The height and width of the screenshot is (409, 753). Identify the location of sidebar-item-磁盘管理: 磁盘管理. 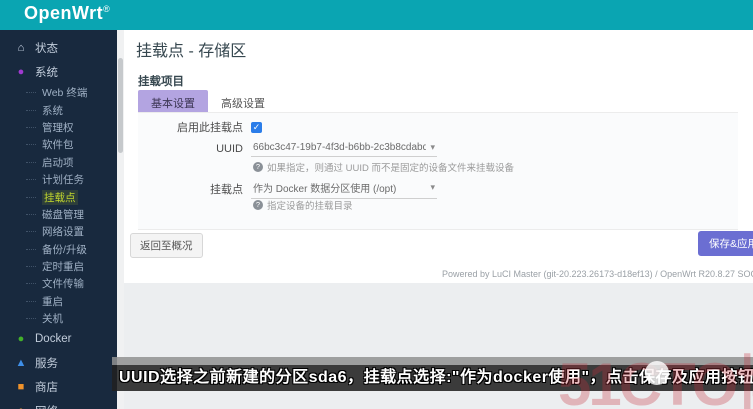
(58, 214).